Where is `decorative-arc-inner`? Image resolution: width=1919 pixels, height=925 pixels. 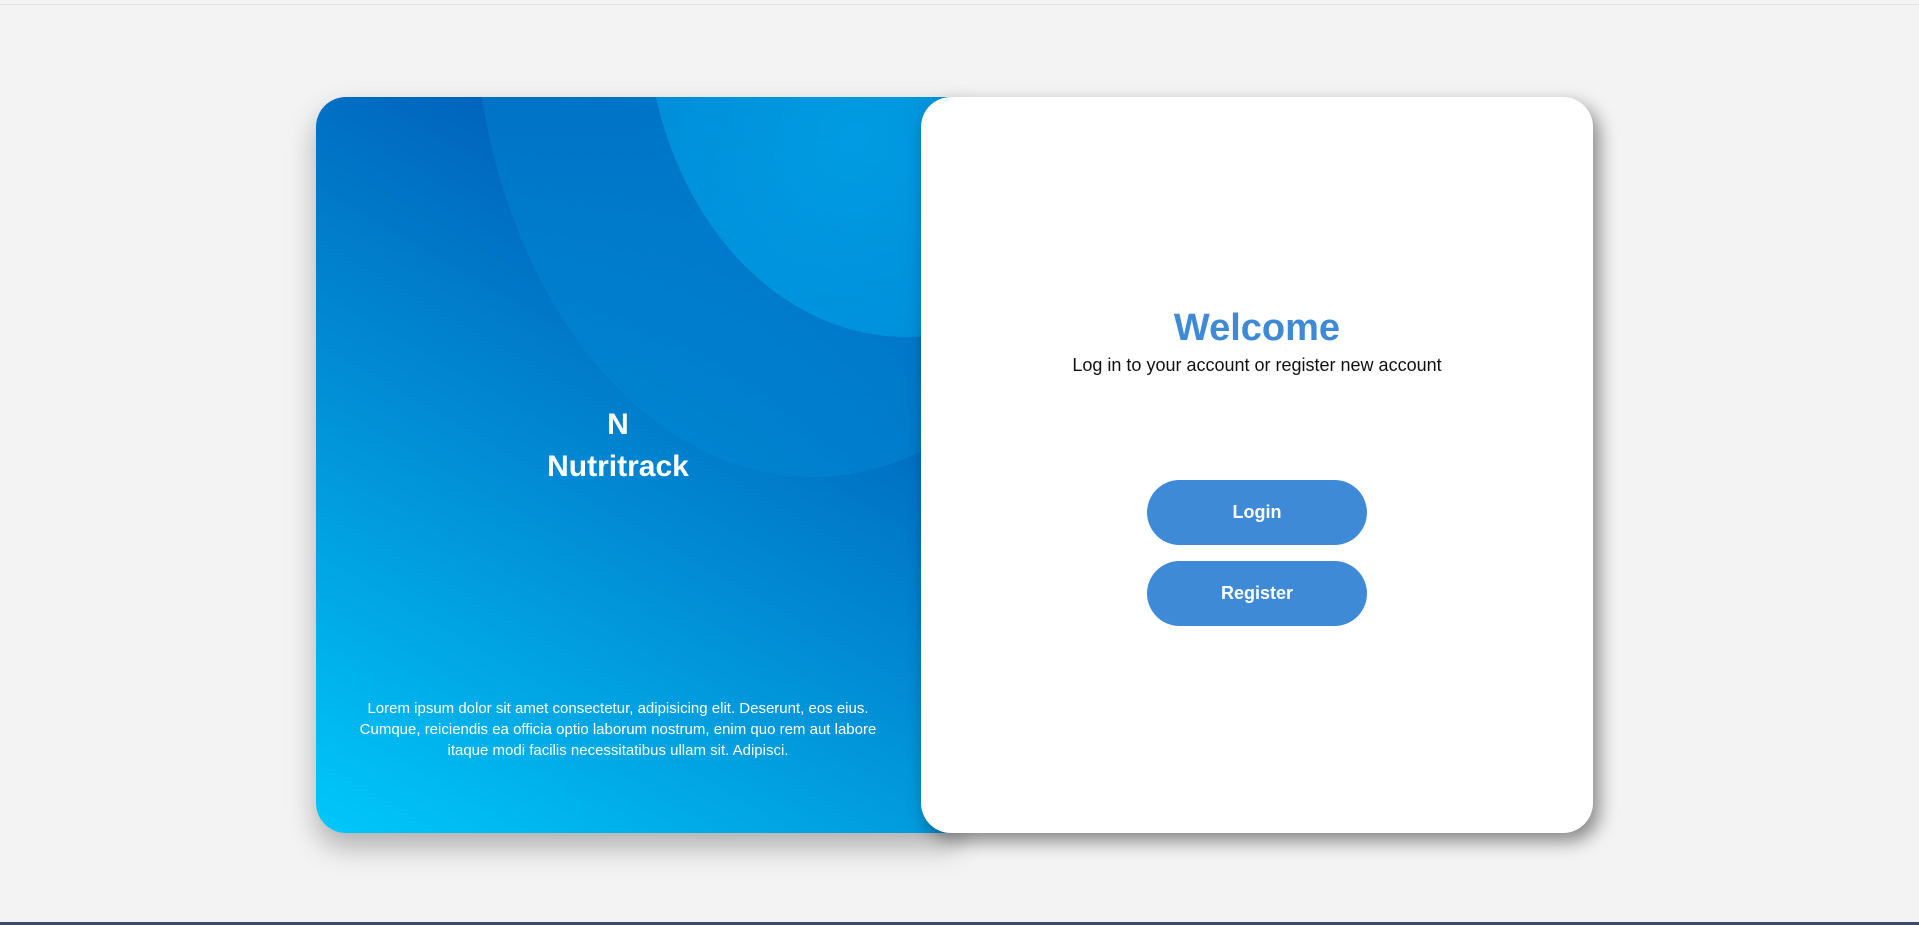
decorative-arc-inner is located at coordinates (801, 217).